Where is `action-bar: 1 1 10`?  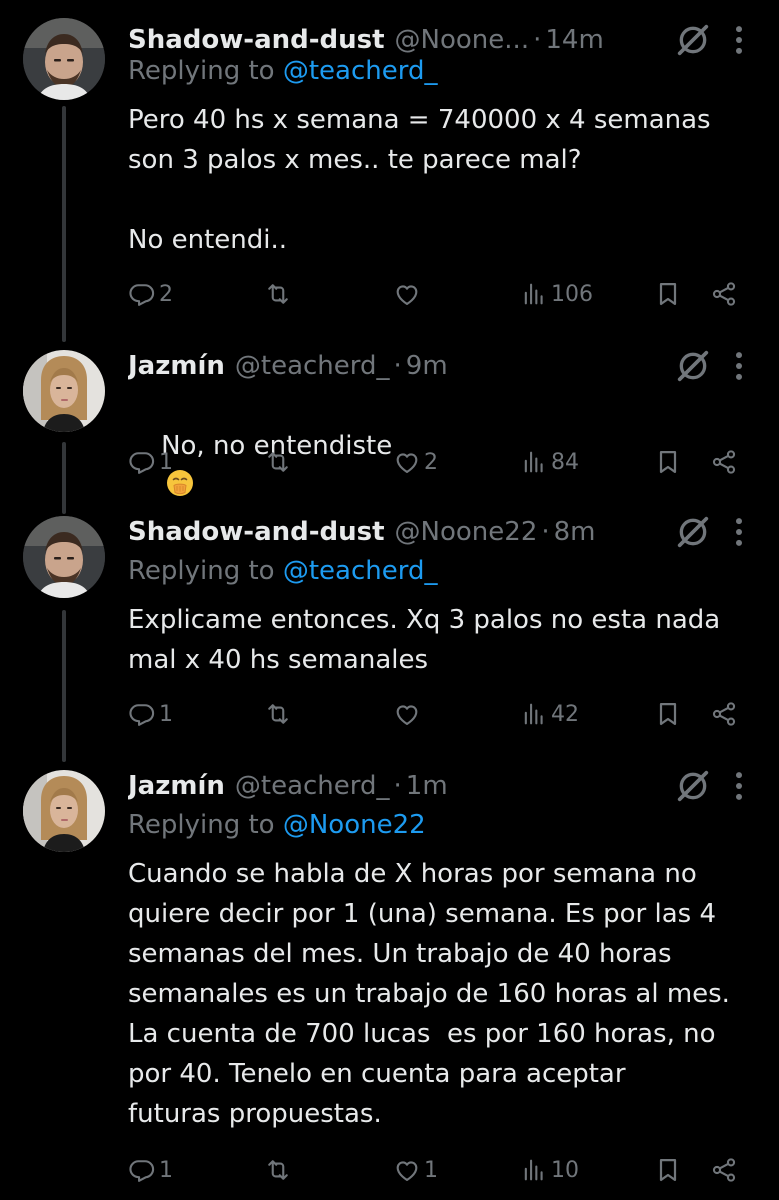 action-bar: 1 1 10 is located at coordinates (441, 1170).